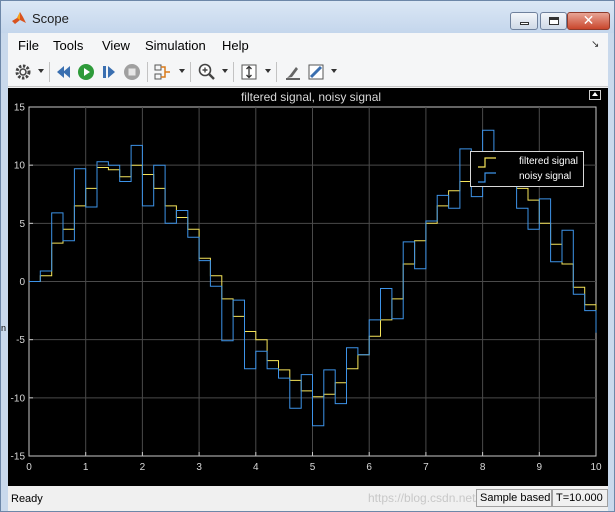 This screenshot has height=512, width=615. Describe the element at coordinates (199, 467) in the screenshot. I see `x-tick-label: 3` at that location.